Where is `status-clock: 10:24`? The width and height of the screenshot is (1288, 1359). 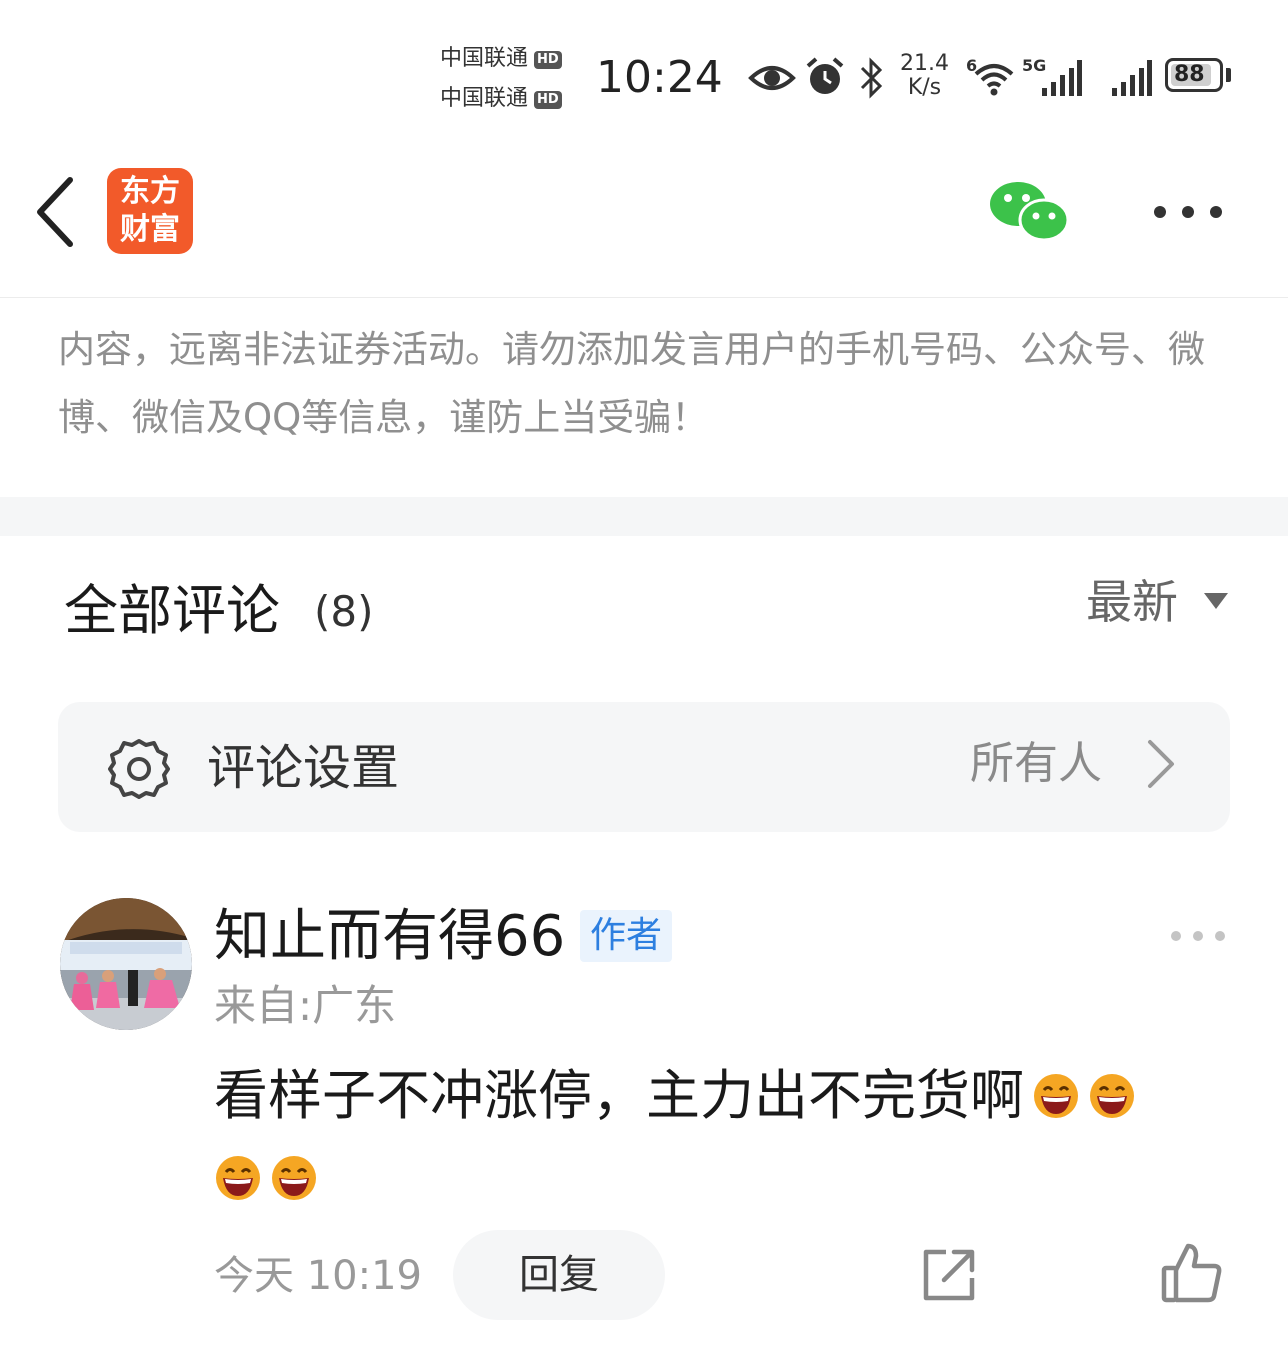 status-clock: 10:24 is located at coordinates (659, 77).